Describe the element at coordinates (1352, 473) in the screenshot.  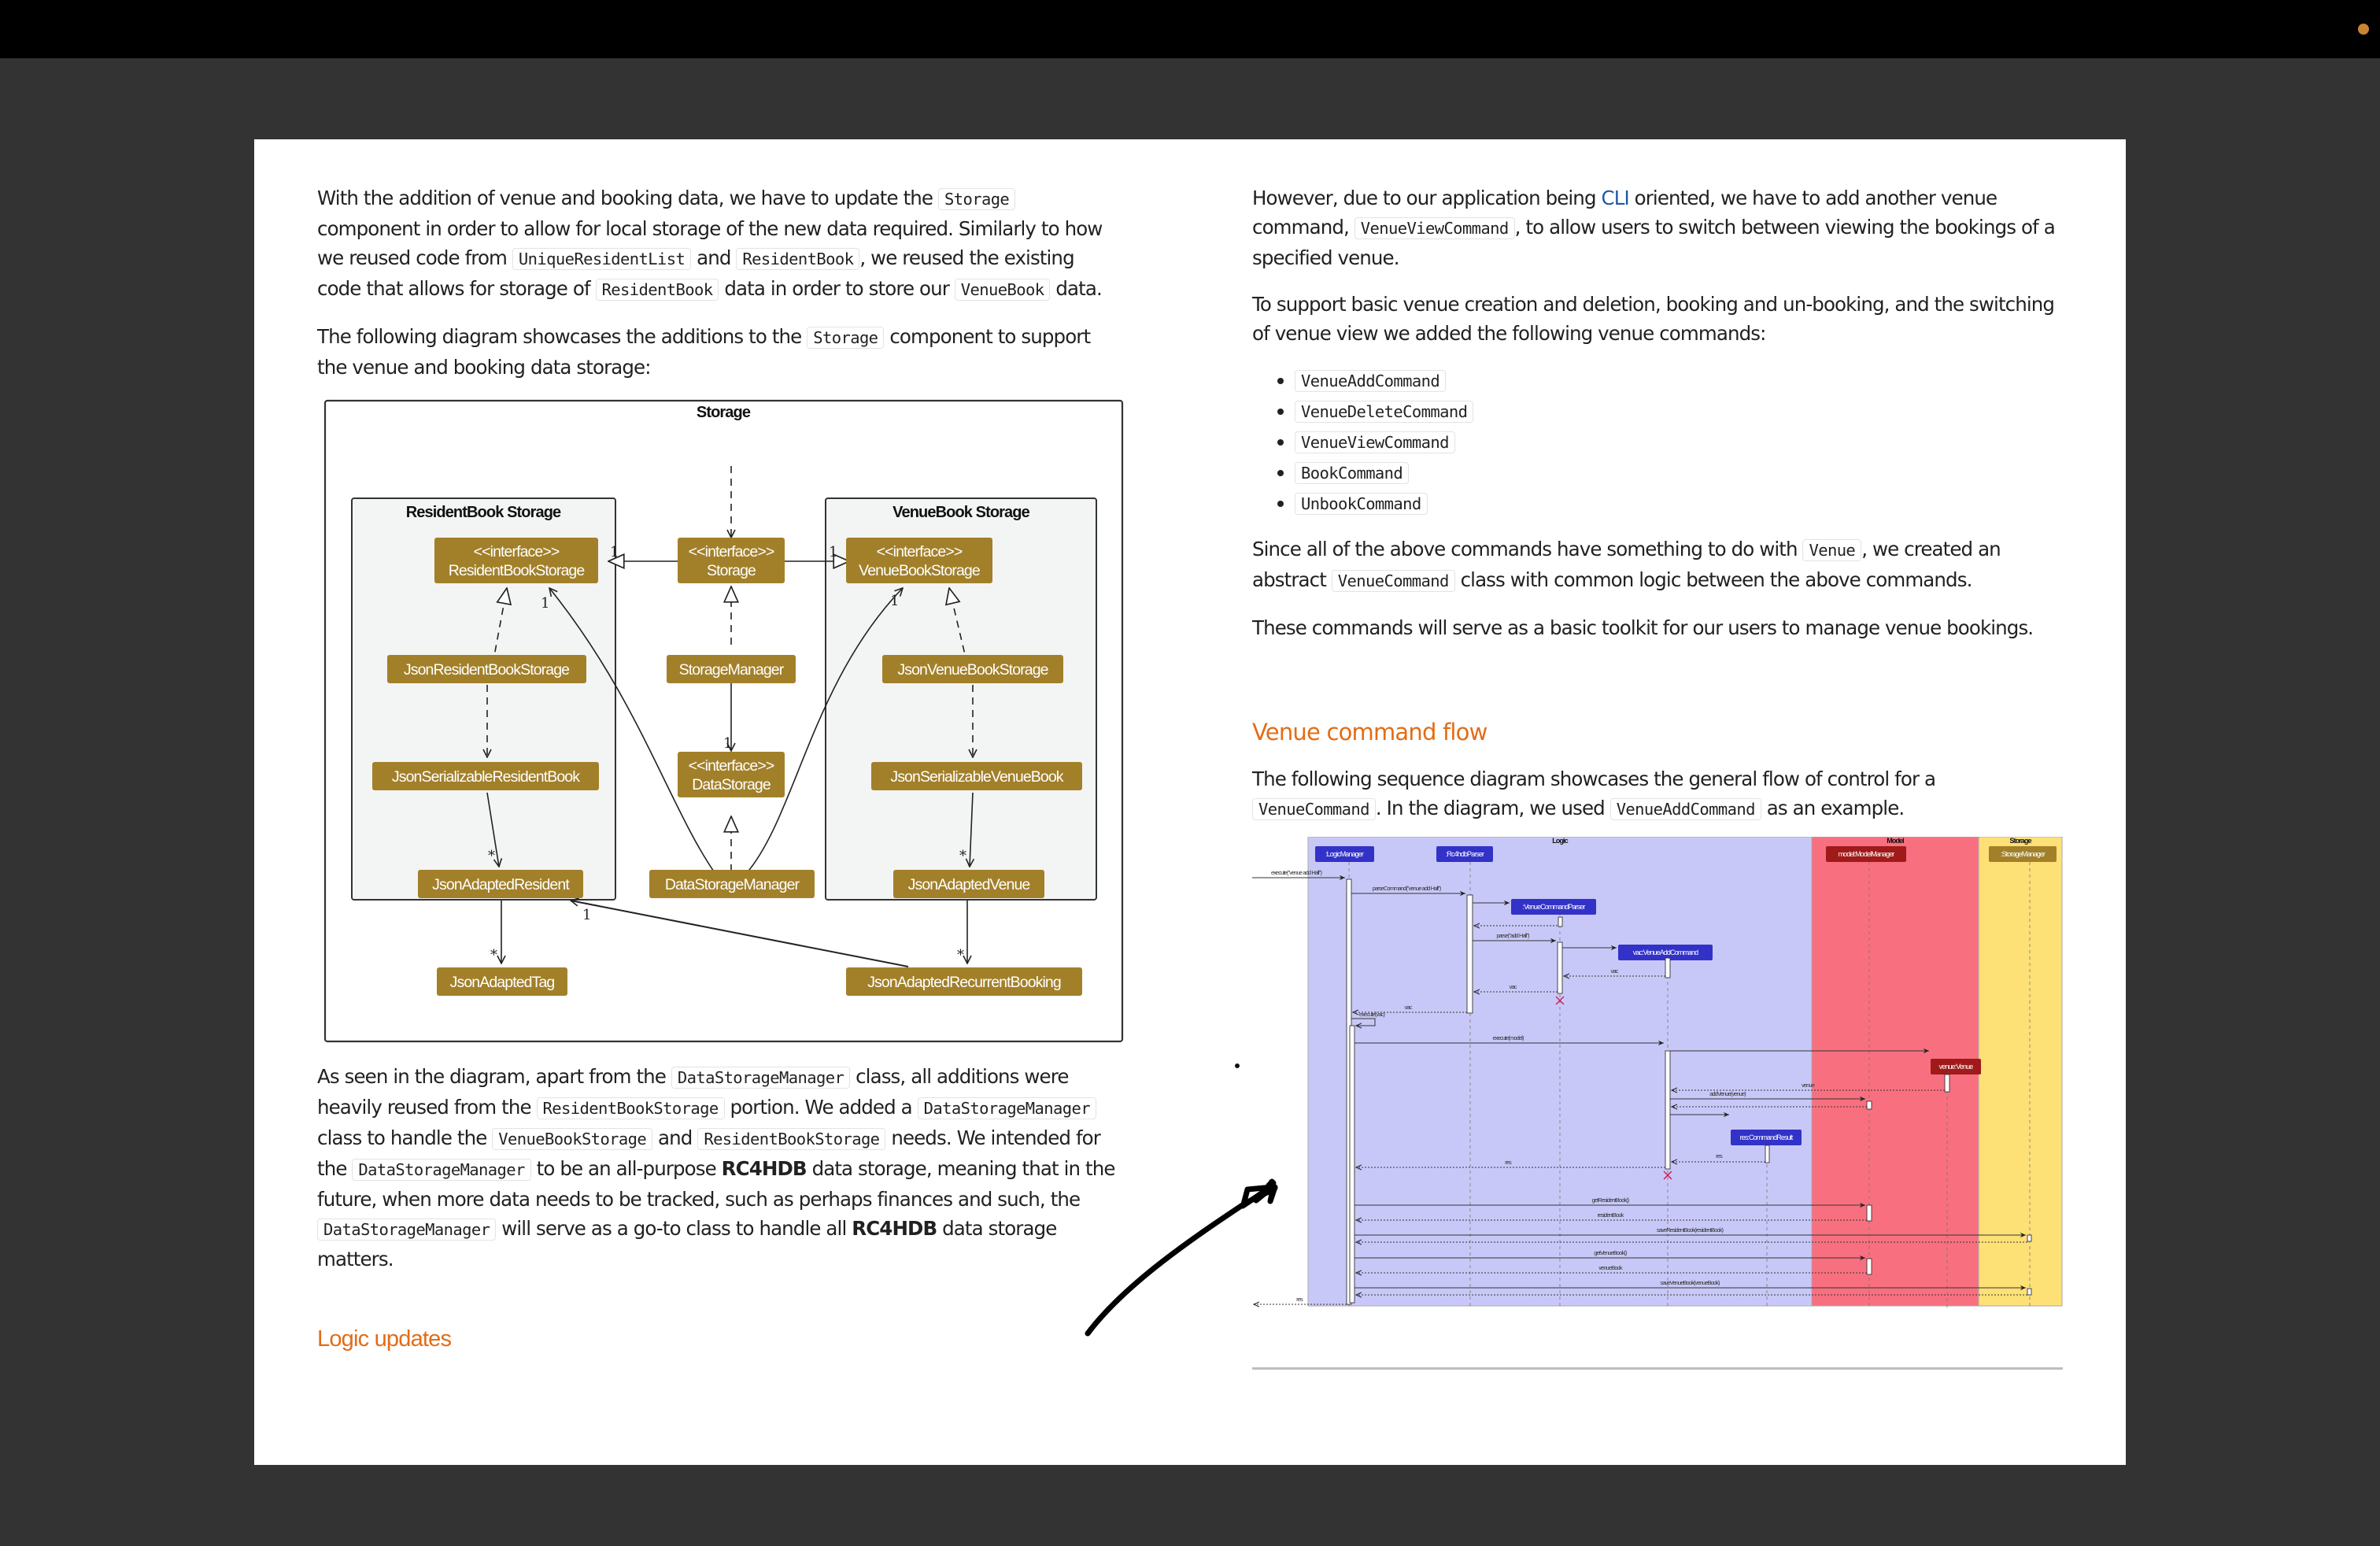
I see `inline-code: BookCommand` at that location.